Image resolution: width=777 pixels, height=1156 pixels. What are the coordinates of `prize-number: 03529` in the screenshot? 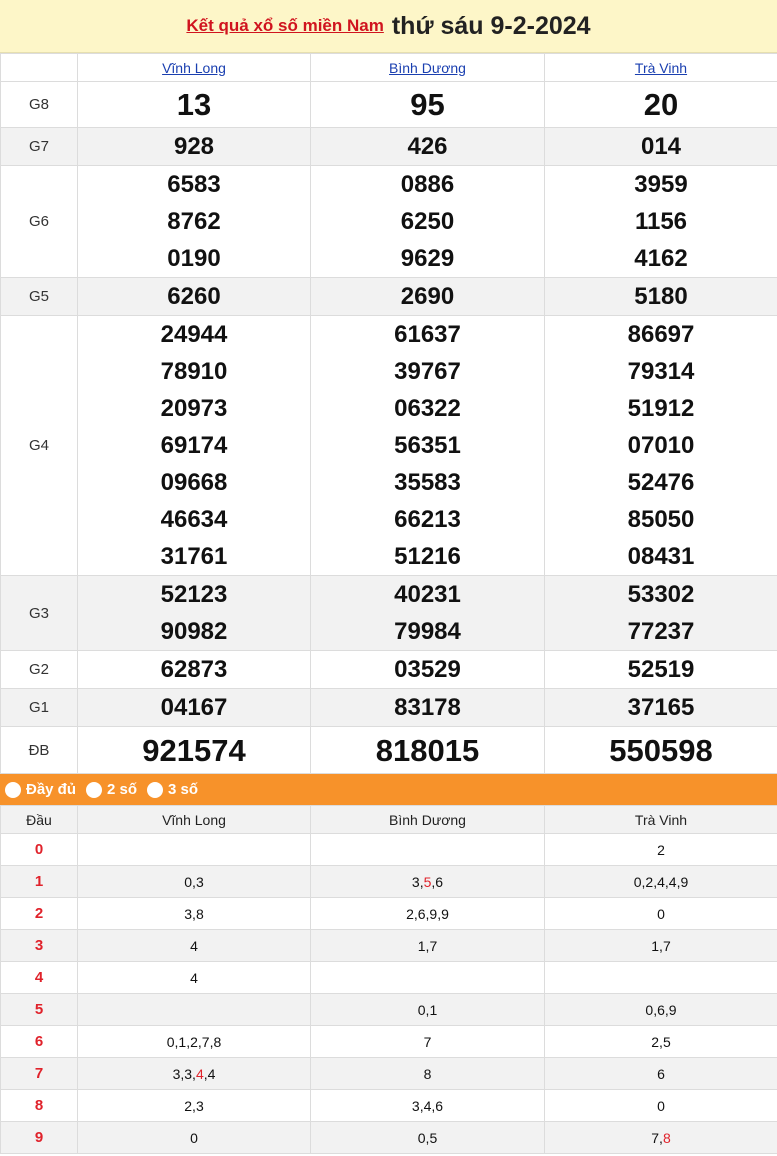 It's located at (427, 669).